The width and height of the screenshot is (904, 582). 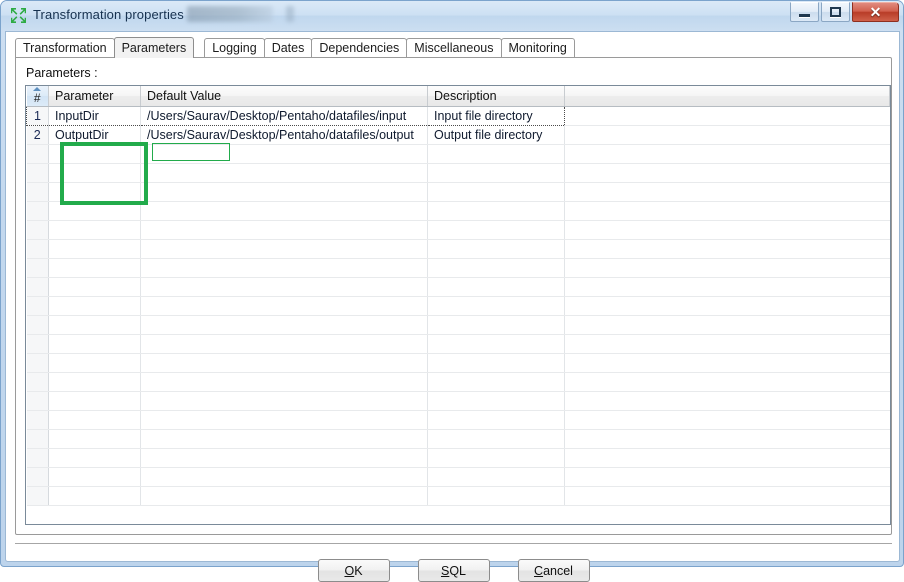 What do you see at coordinates (804, 12) in the screenshot?
I see `minimize-button` at bounding box center [804, 12].